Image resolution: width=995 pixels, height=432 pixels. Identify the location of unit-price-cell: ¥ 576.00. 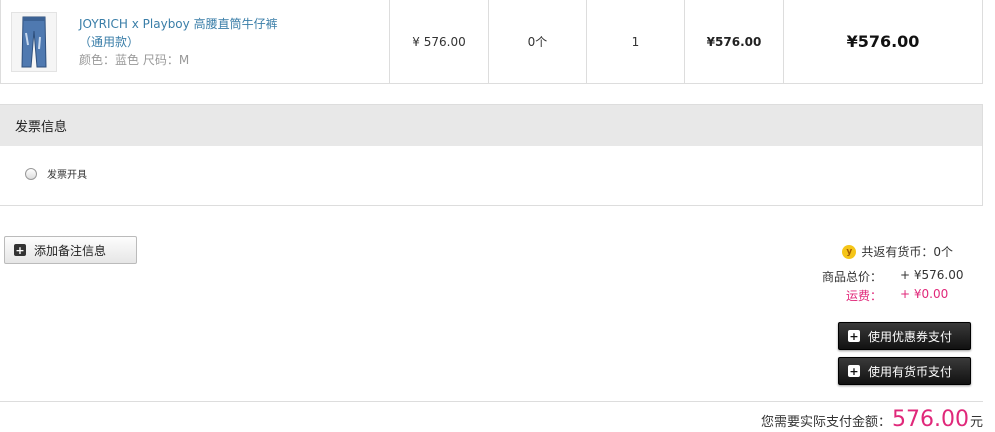
(439, 41).